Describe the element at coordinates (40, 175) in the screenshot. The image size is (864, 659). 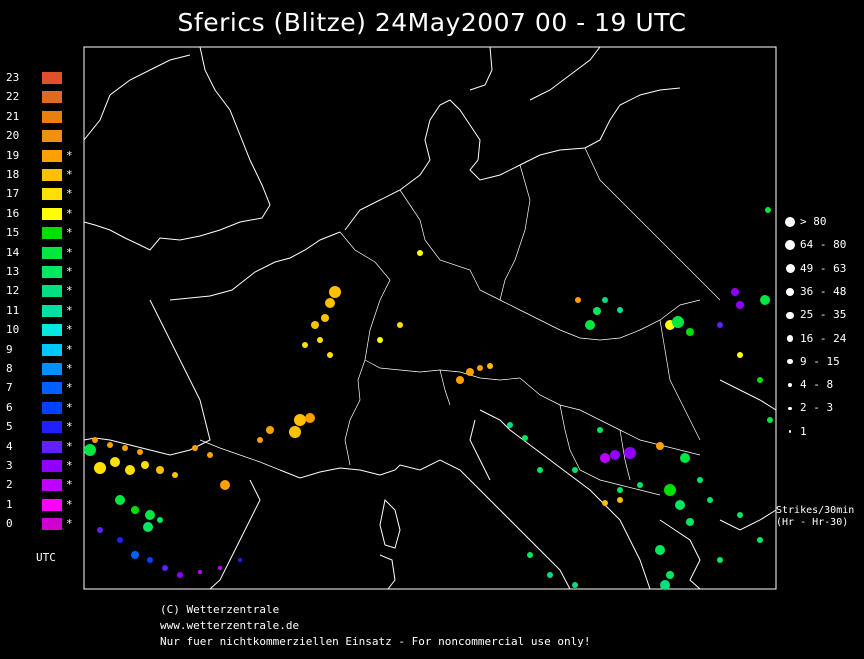
I see `utc-legend-row: 18 *` at that location.